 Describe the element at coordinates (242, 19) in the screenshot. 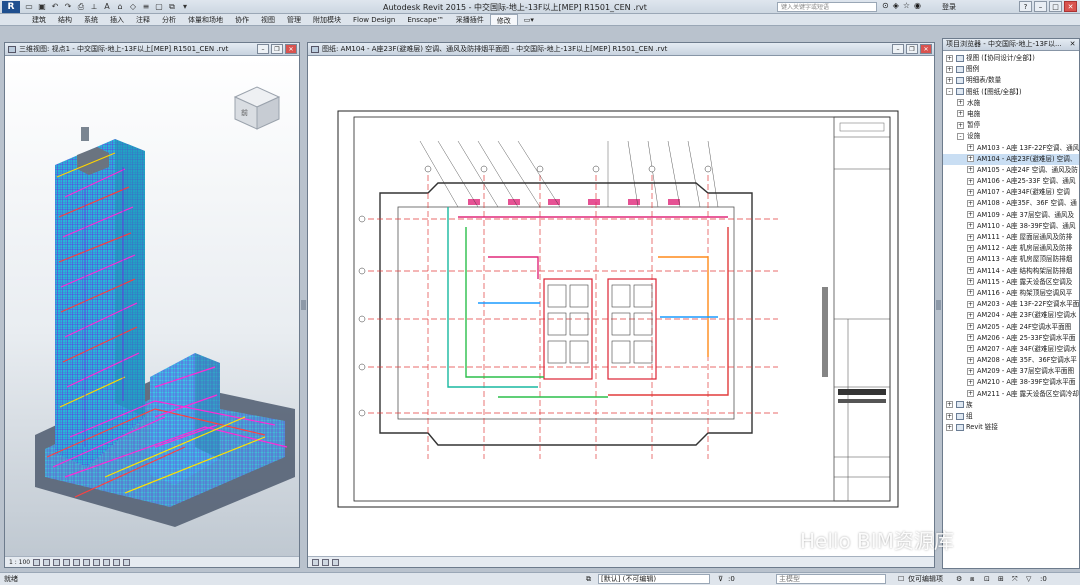

I see `ribbon-tab: 协作` at that location.